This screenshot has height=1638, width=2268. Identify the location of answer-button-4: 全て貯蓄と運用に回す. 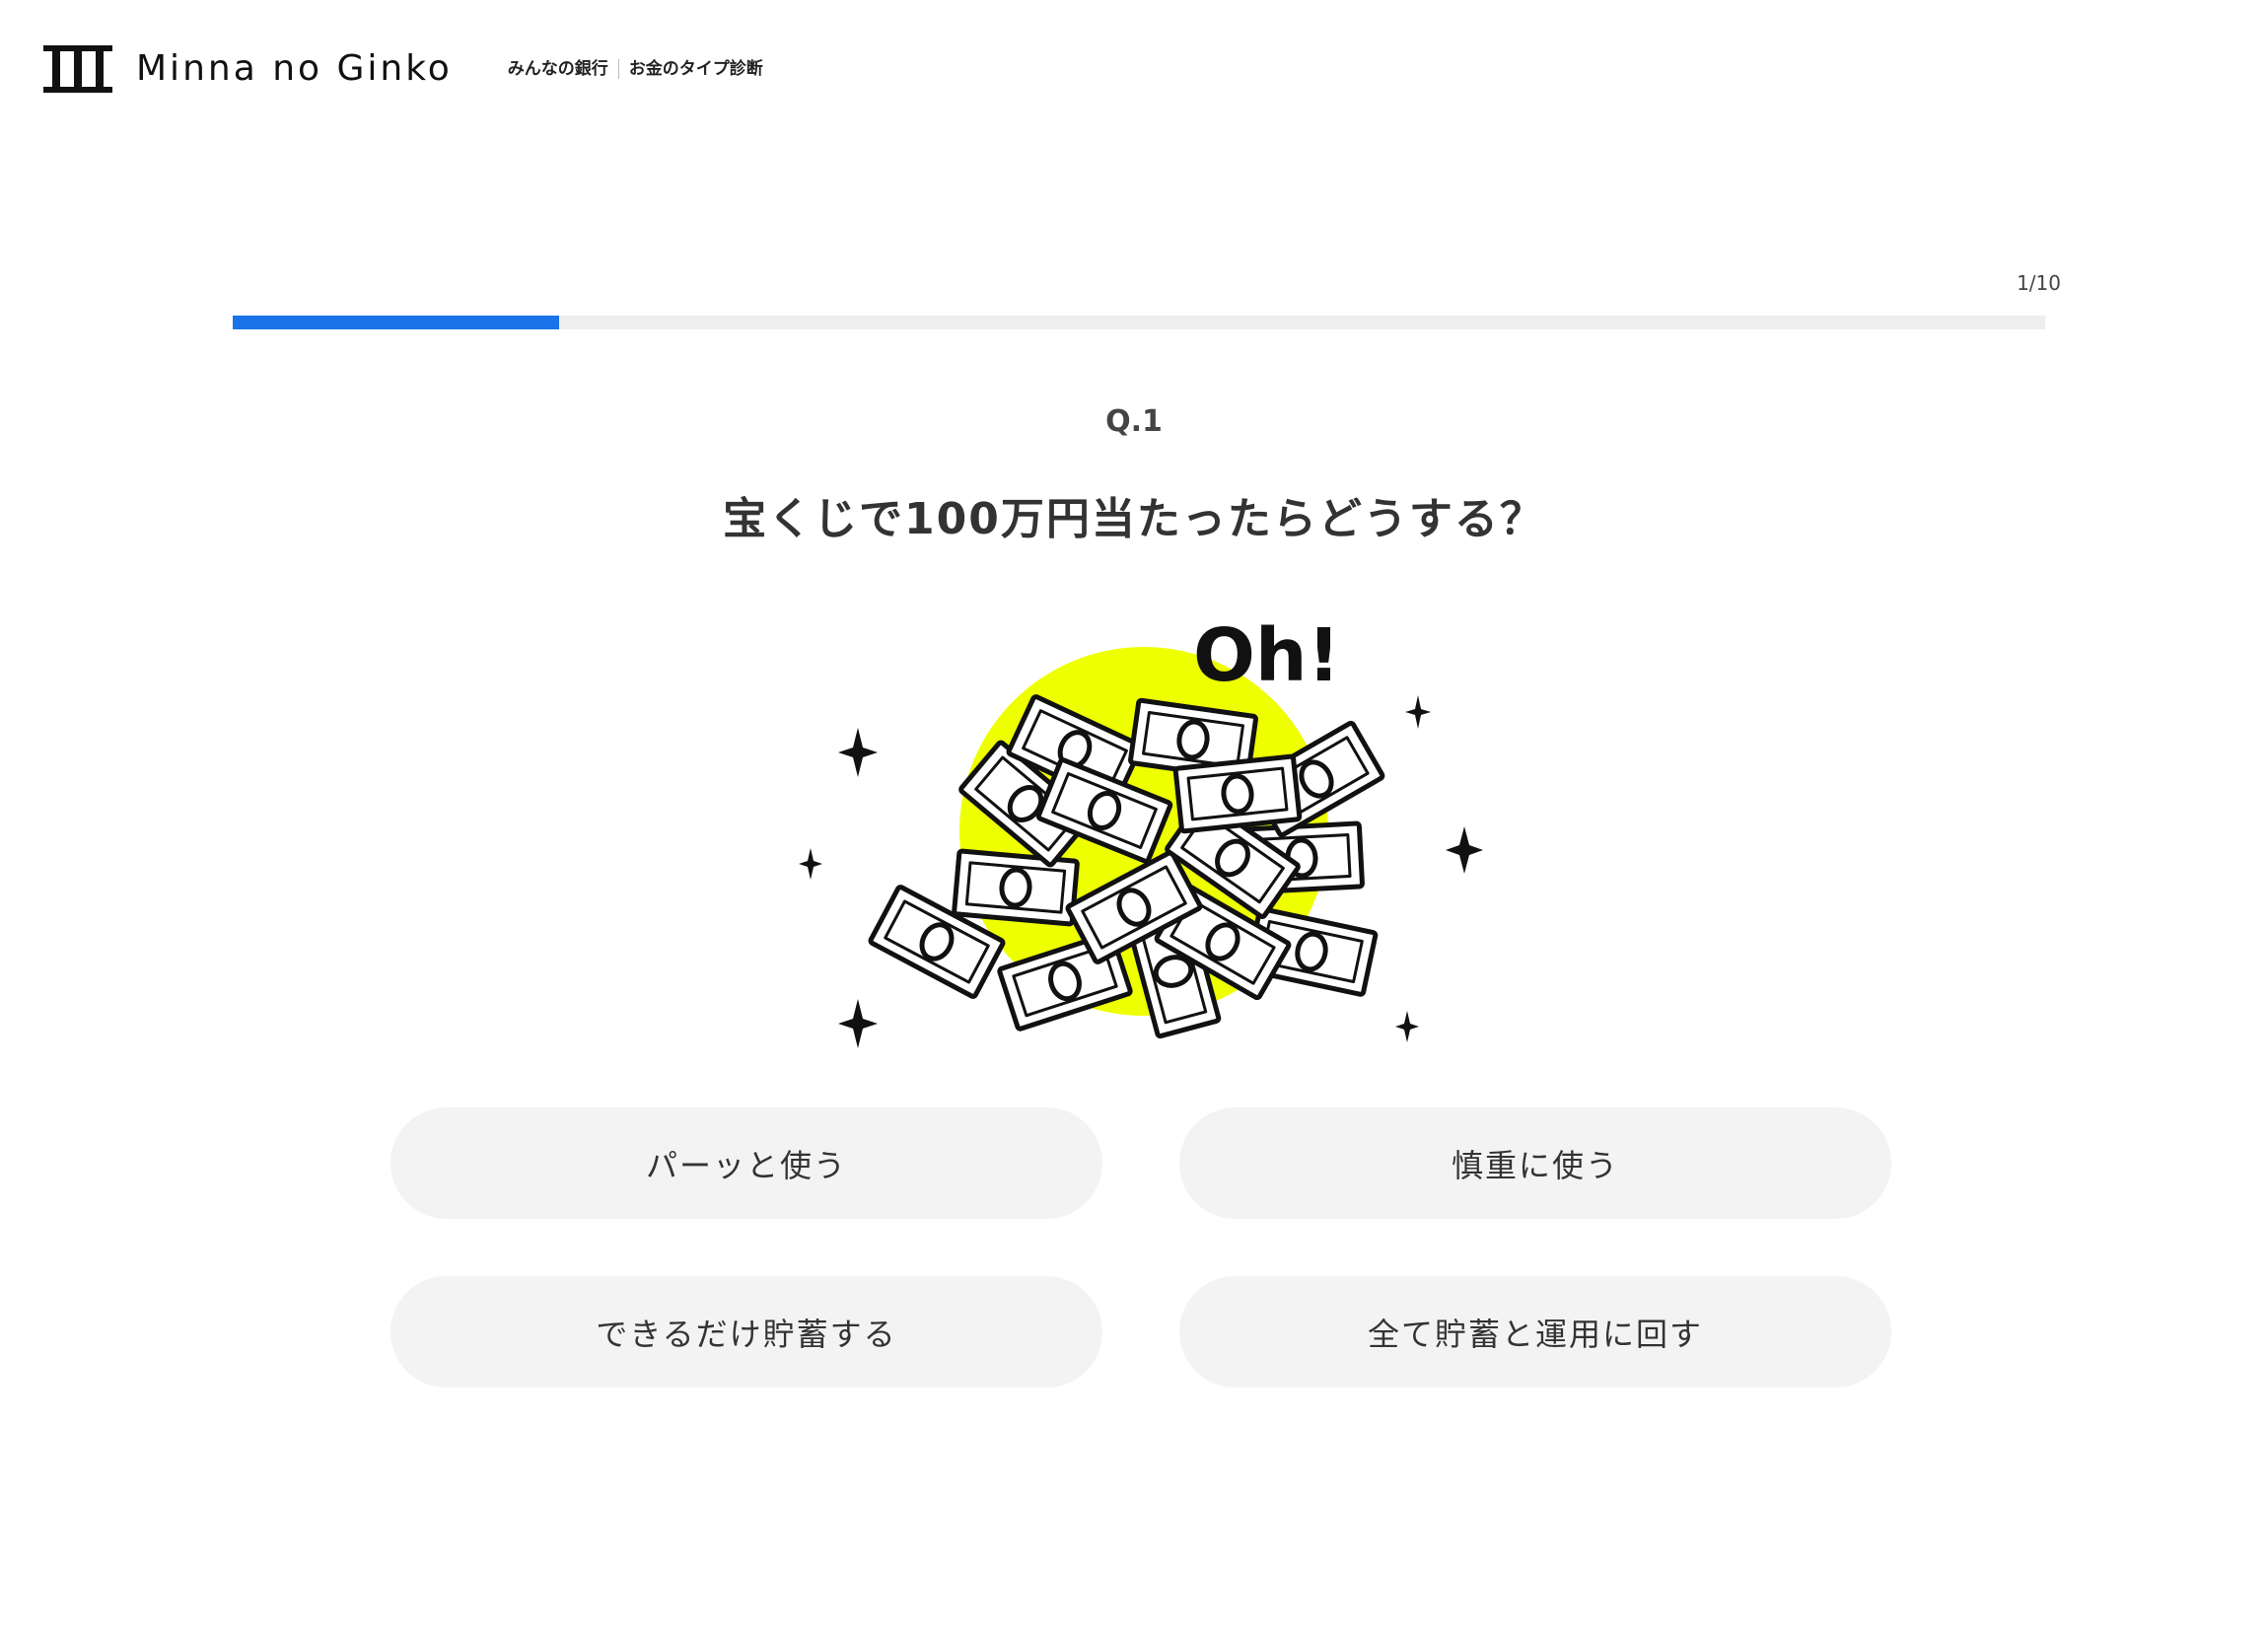
(1535, 1332).